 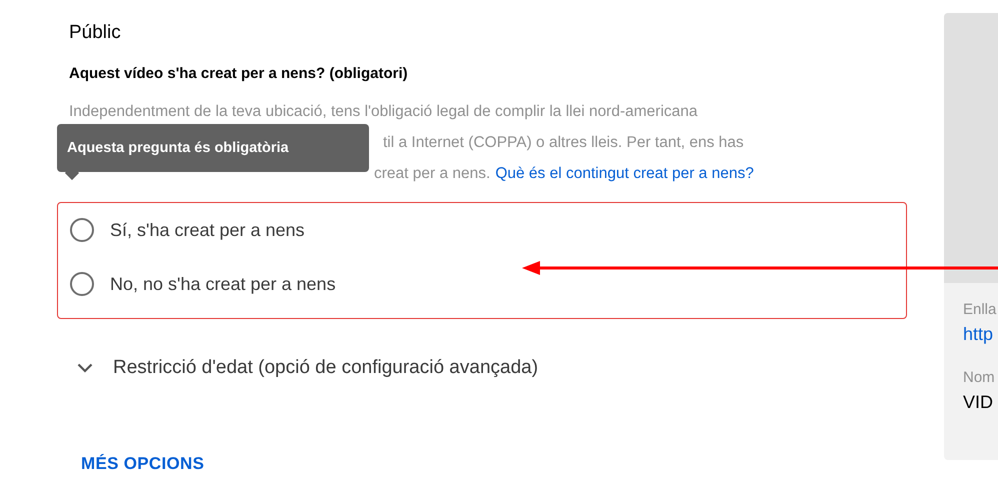 What do you see at coordinates (187, 230) in the screenshot?
I see `radio-option: Sí, s'ha creat per a nens` at bounding box center [187, 230].